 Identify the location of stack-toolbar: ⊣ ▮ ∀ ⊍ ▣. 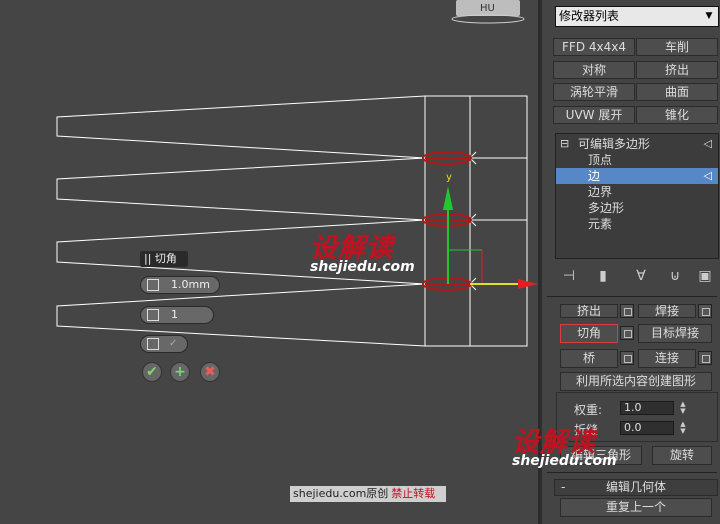
(637, 276).